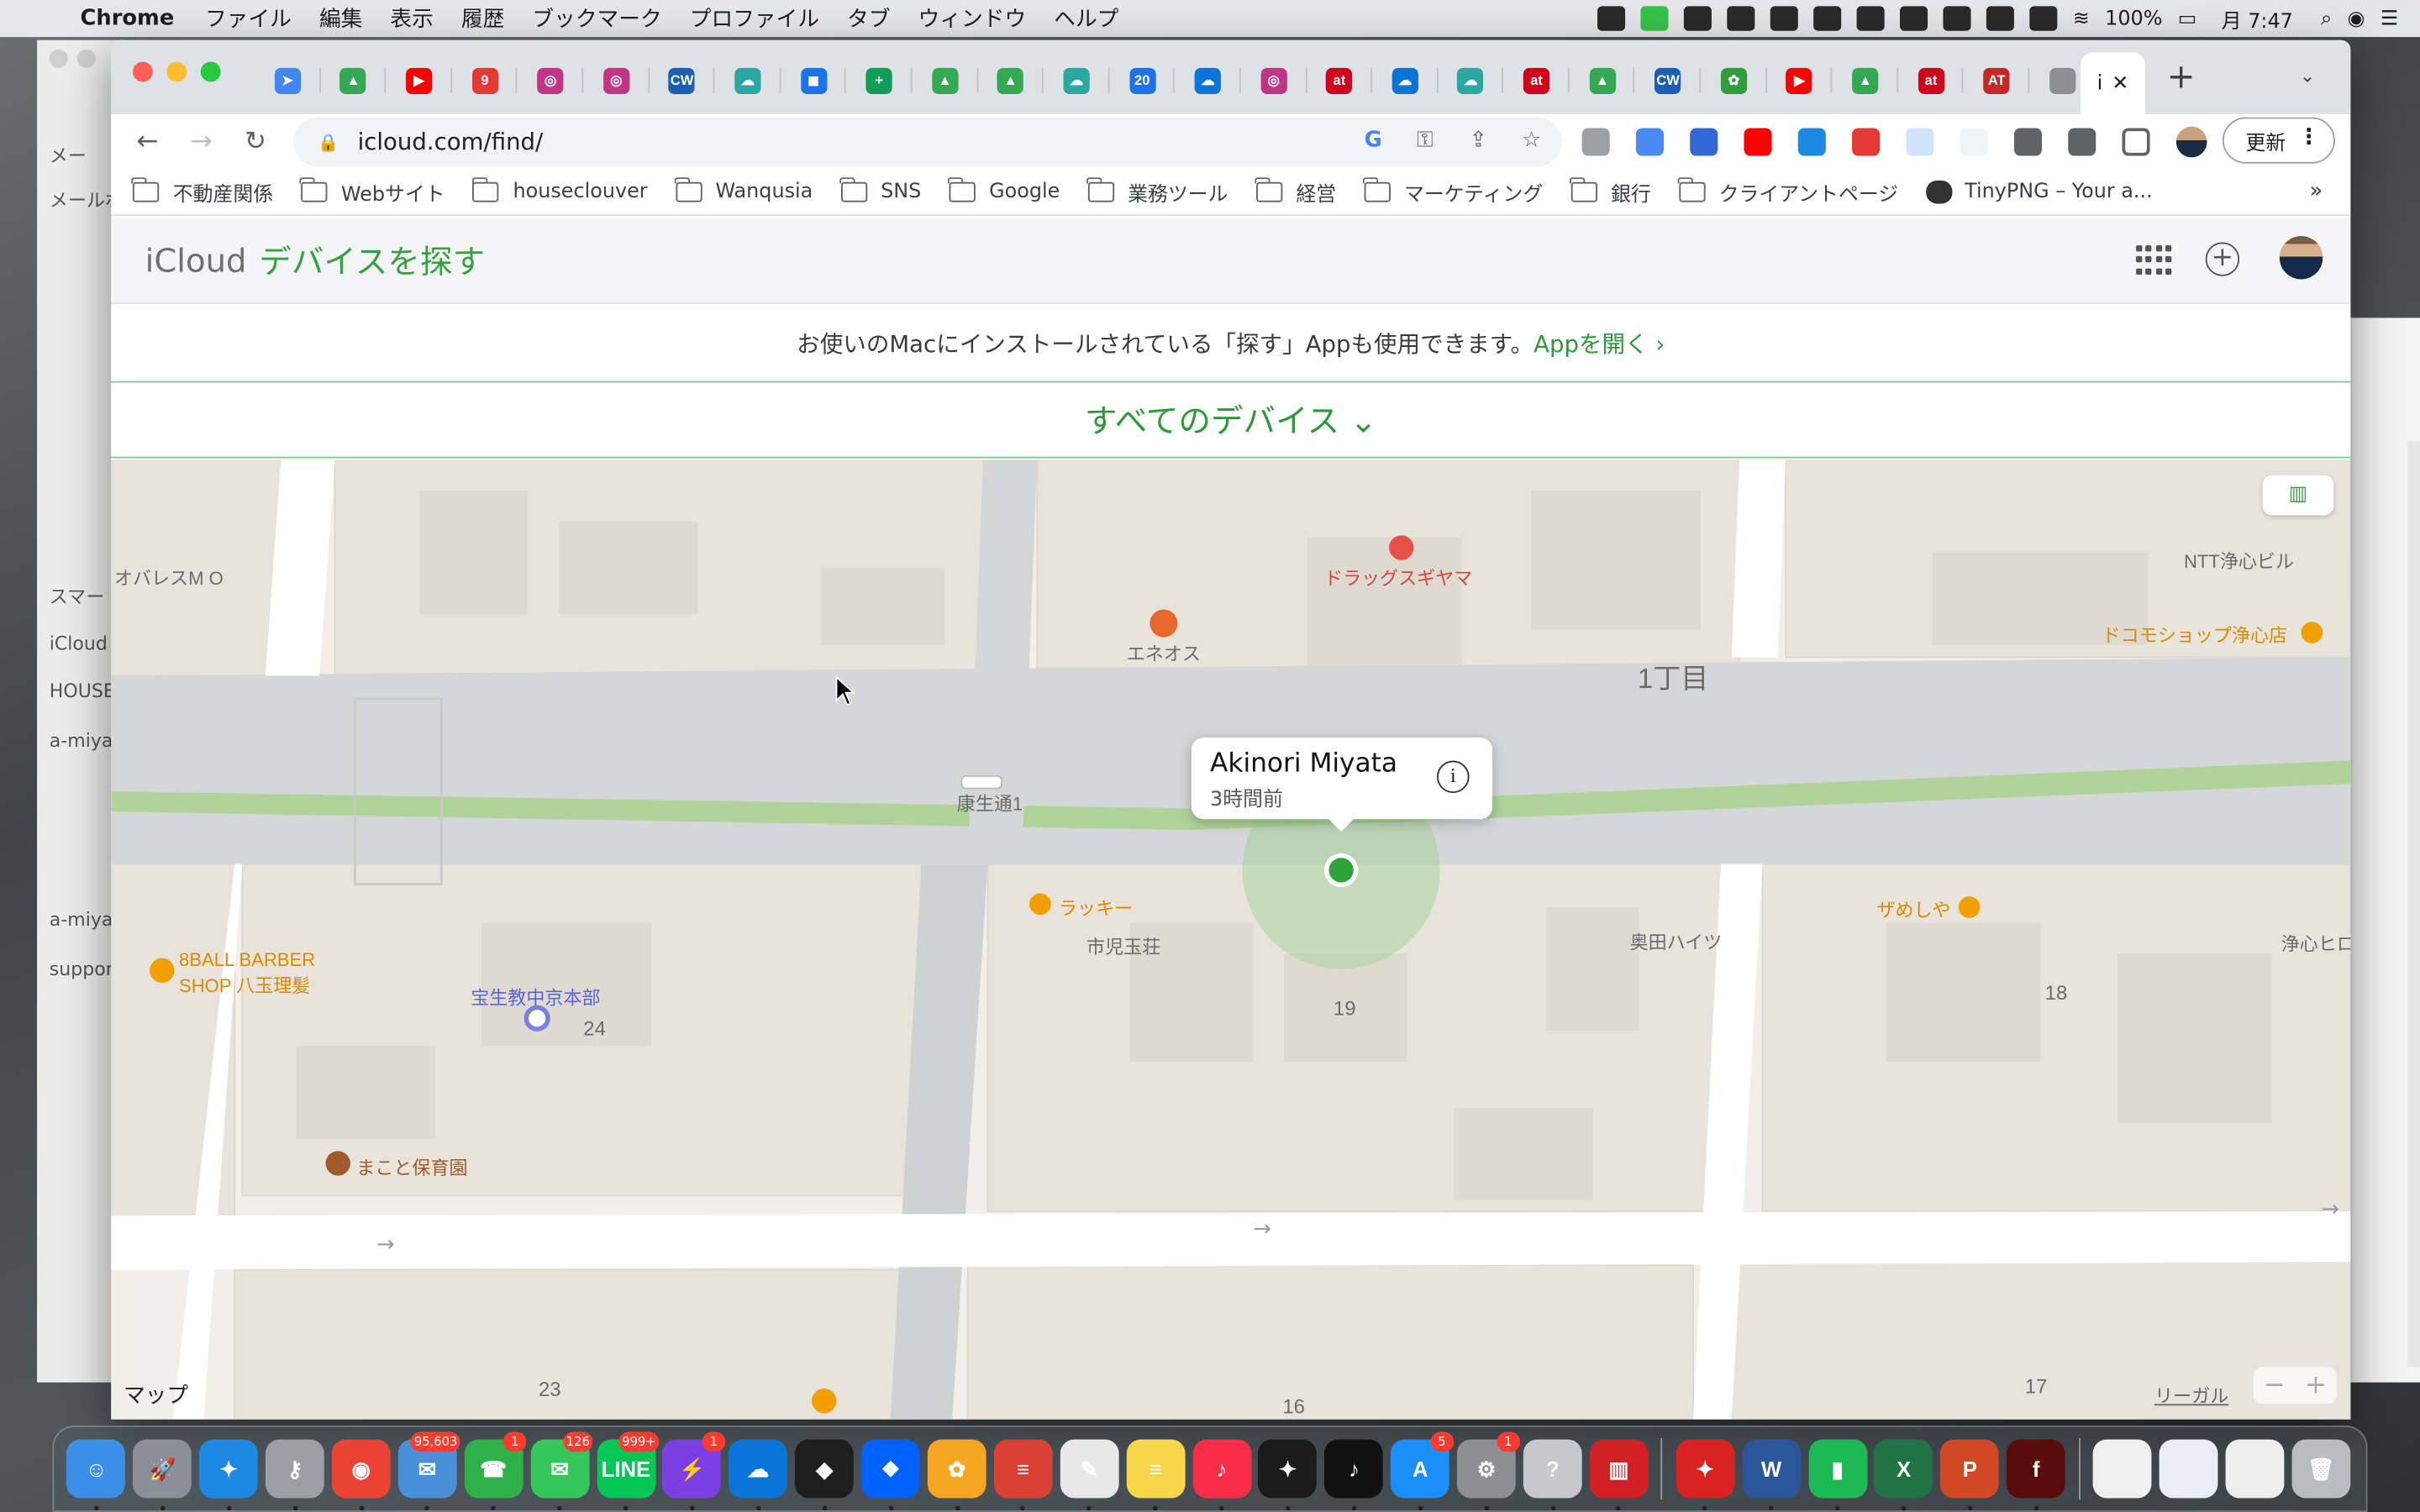 The height and width of the screenshot is (1512, 2420). Describe the element at coordinates (247, 960) in the screenshot. I see `place-label: 8BALL BARBER` at that location.